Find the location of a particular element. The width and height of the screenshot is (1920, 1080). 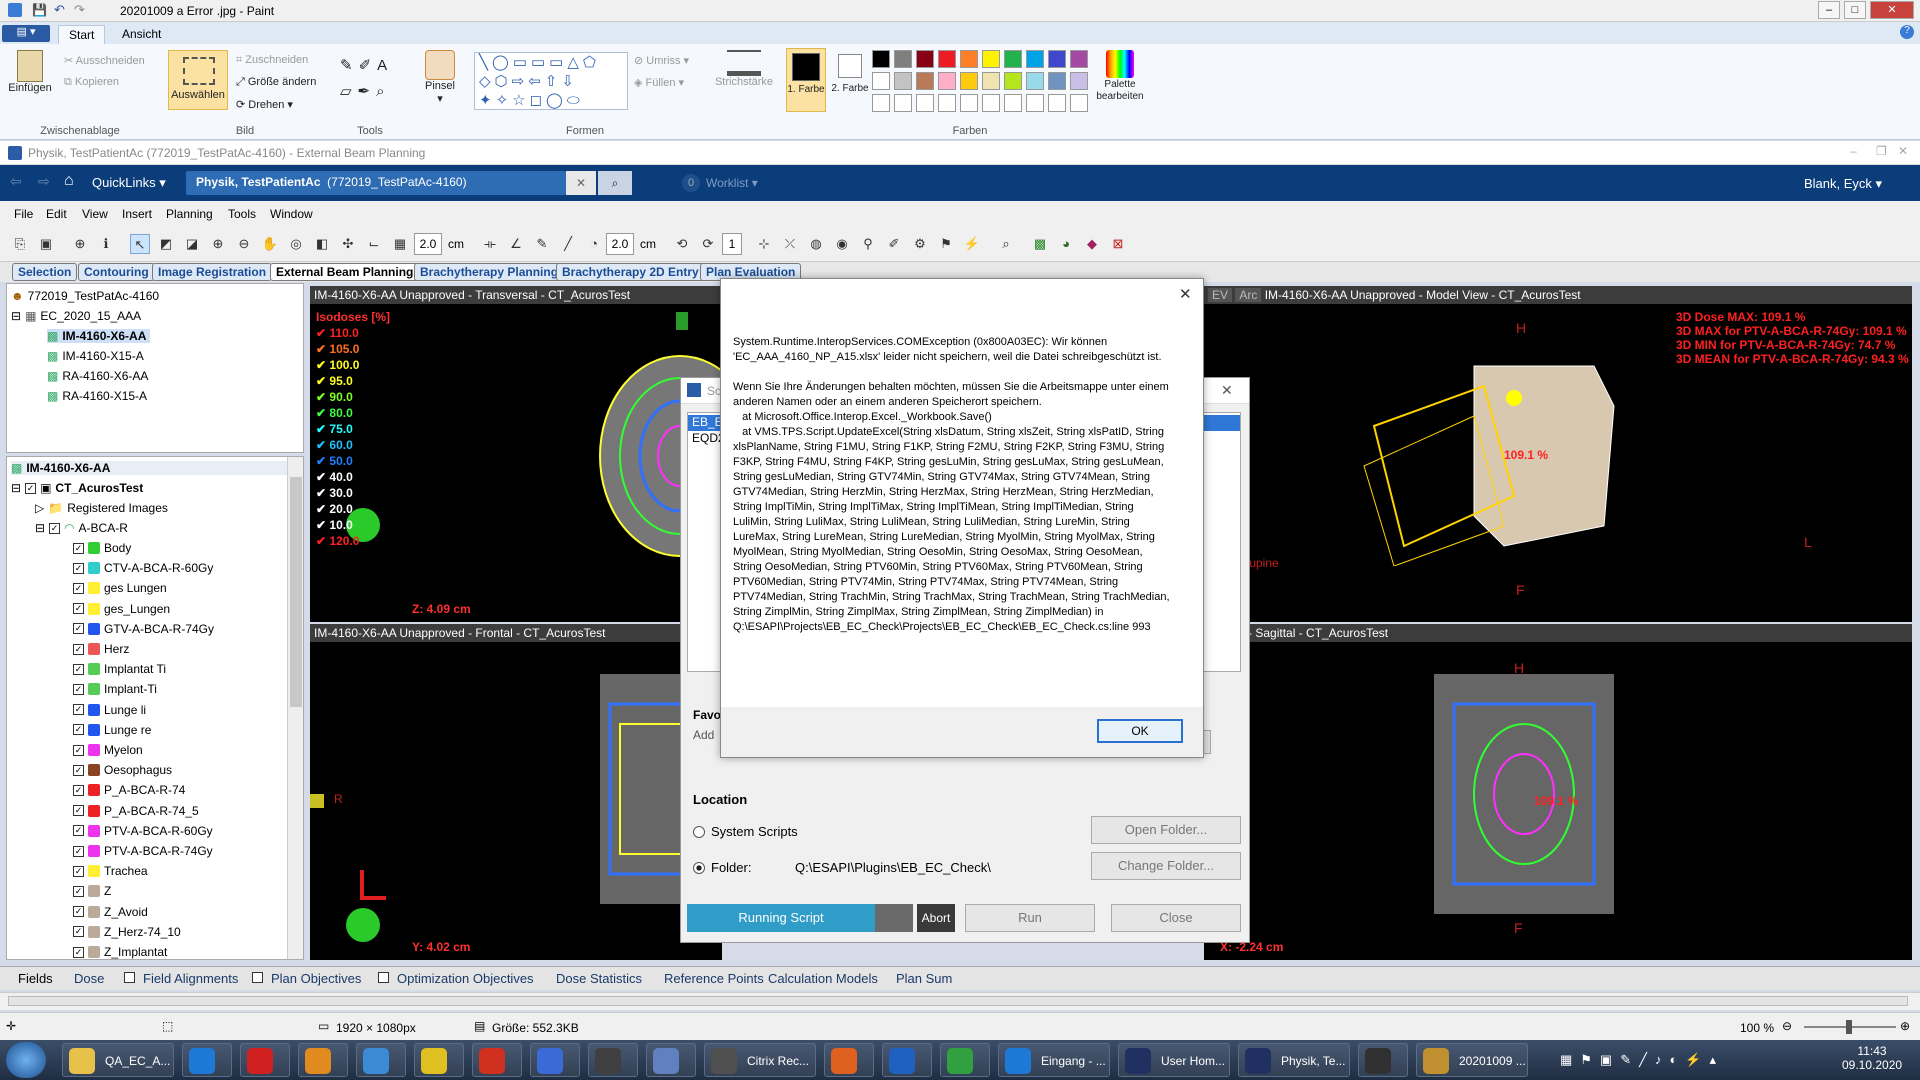

search-icon: ⌕ is located at coordinates (615, 183).